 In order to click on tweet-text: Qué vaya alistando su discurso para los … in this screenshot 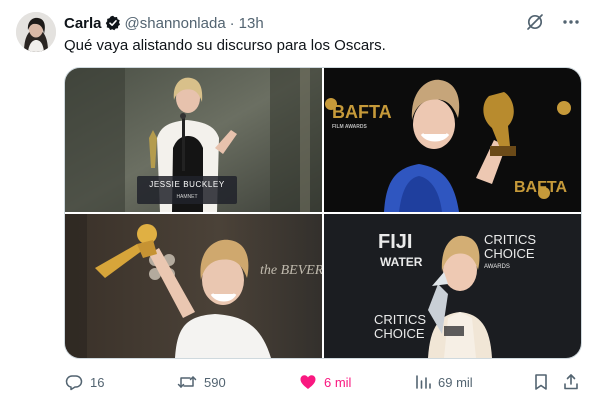, I will do `click(225, 45)`.